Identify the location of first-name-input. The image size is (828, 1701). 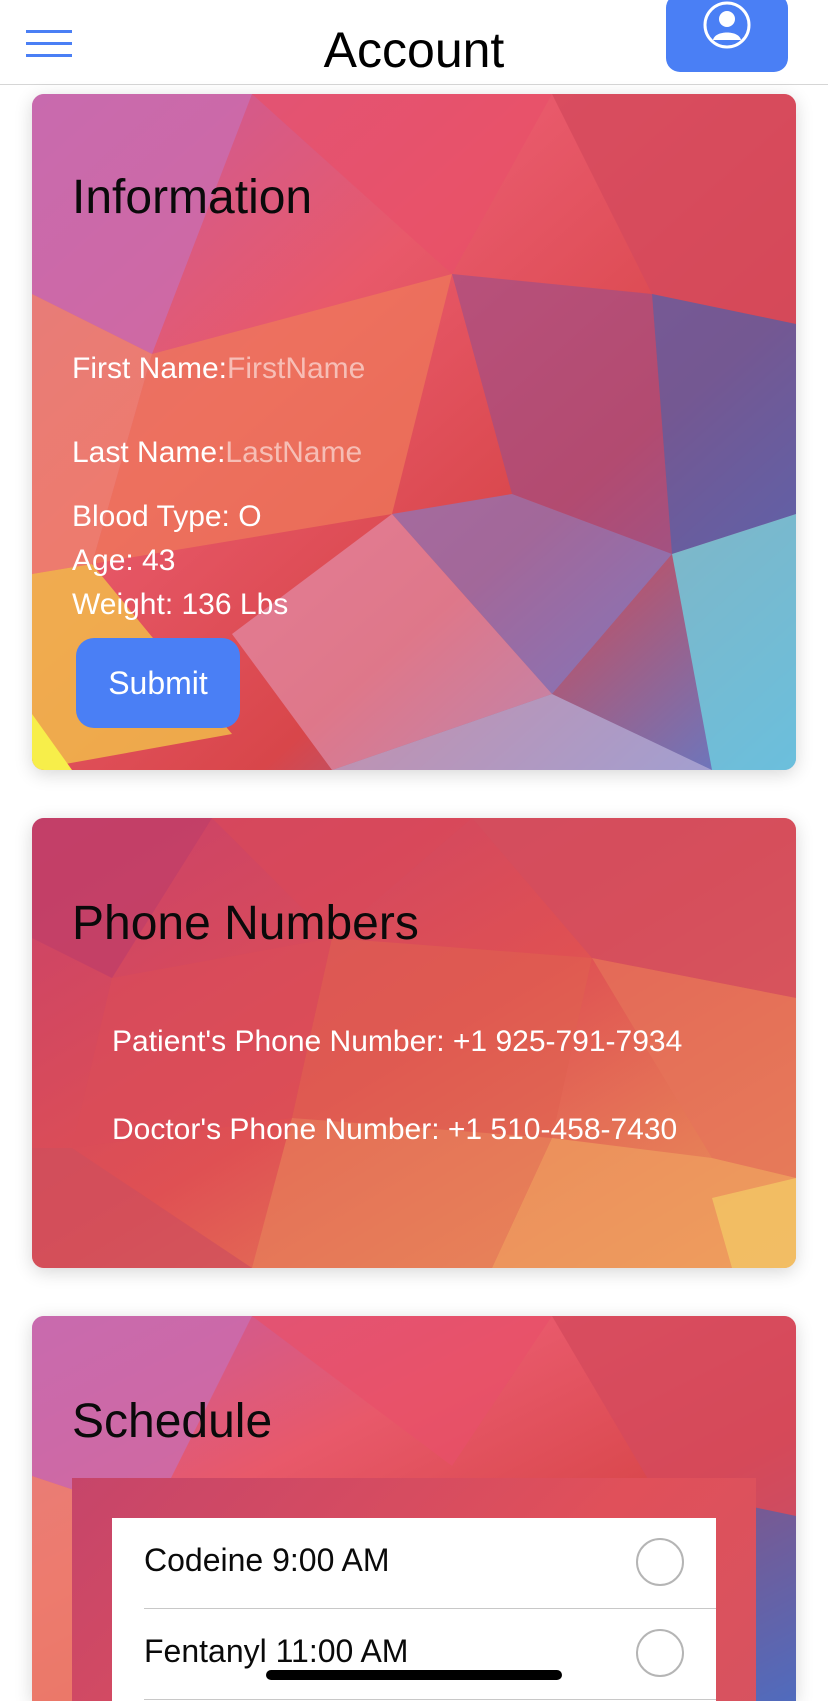
(377, 369).